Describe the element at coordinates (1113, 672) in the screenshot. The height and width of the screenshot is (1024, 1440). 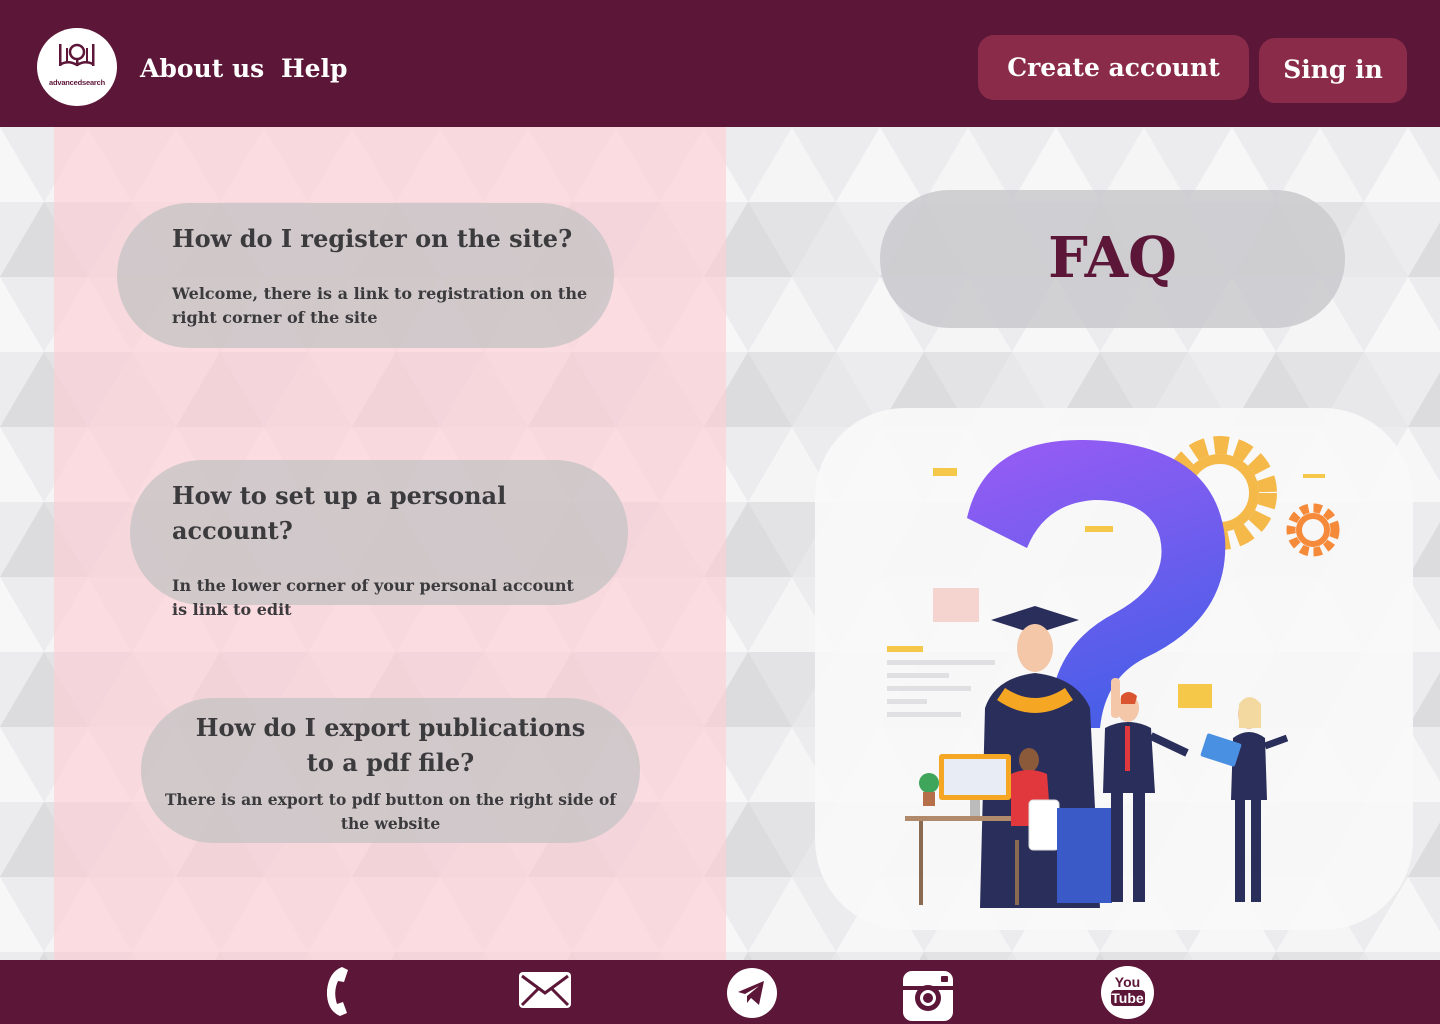
I see `graduates-question-mark-illustration` at that location.